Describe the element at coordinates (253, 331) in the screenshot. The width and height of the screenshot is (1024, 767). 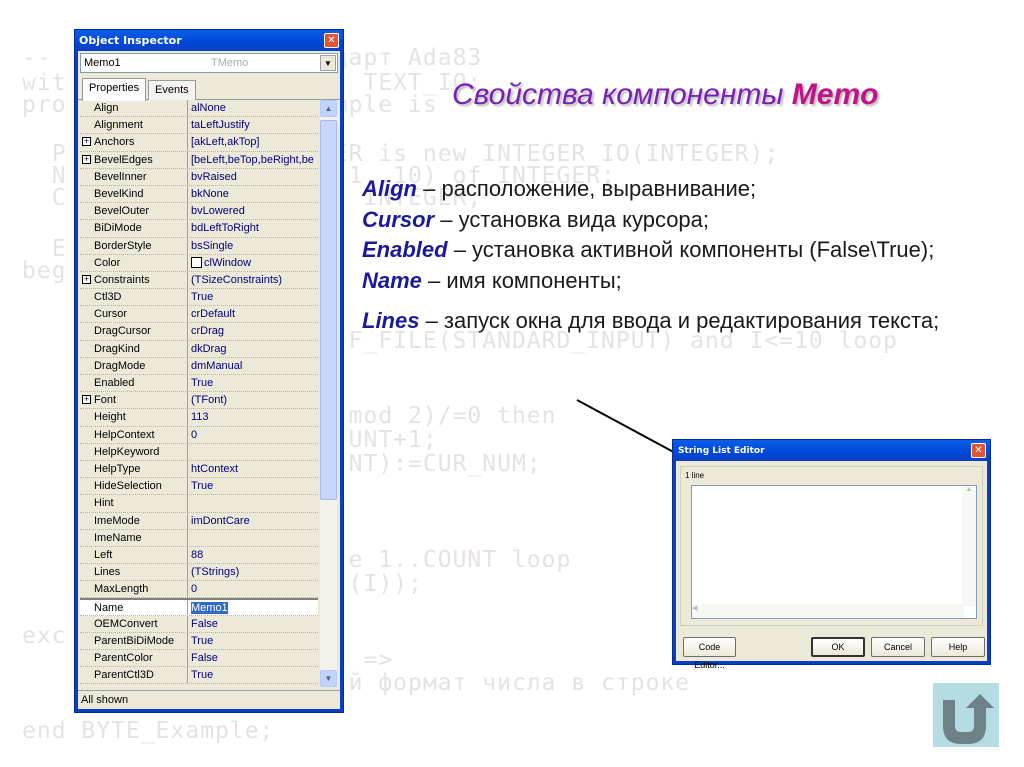
I see `property-value: crDrag` at that location.